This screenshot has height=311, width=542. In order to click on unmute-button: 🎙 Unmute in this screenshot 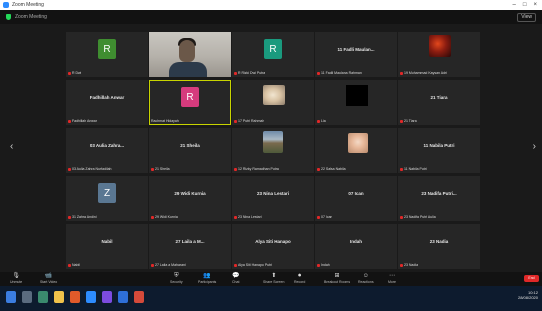, I will do `click(16, 278)`.